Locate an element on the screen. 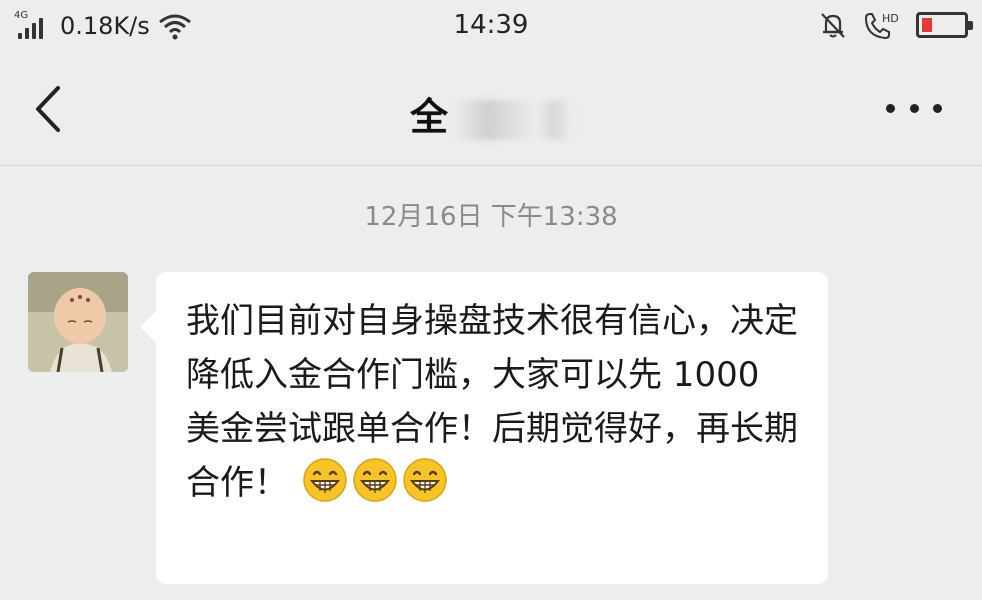  mute-bell-icon is located at coordinates (833, 25).